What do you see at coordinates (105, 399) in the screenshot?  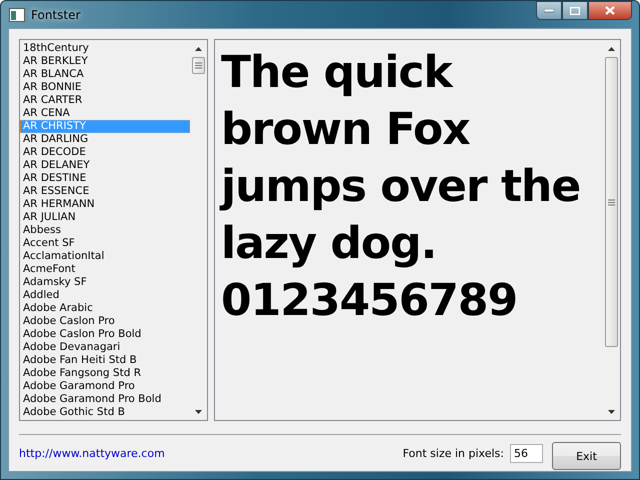 I see `font-list-item: Adobe Garamond Pro Bold` at bounding box center [105, 399].